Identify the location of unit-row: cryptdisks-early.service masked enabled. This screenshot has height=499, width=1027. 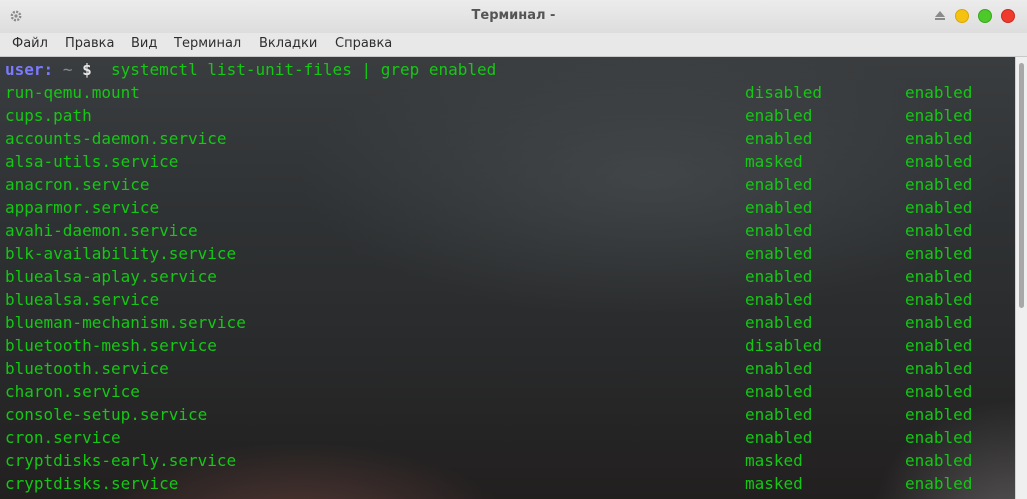
(510, 460).